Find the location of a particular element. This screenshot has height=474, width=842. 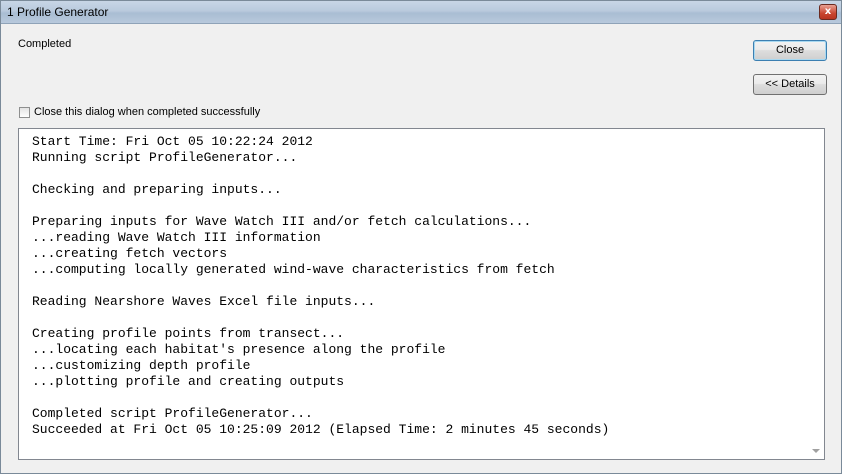

window-close-button: x is located at coordinates (828, 12).